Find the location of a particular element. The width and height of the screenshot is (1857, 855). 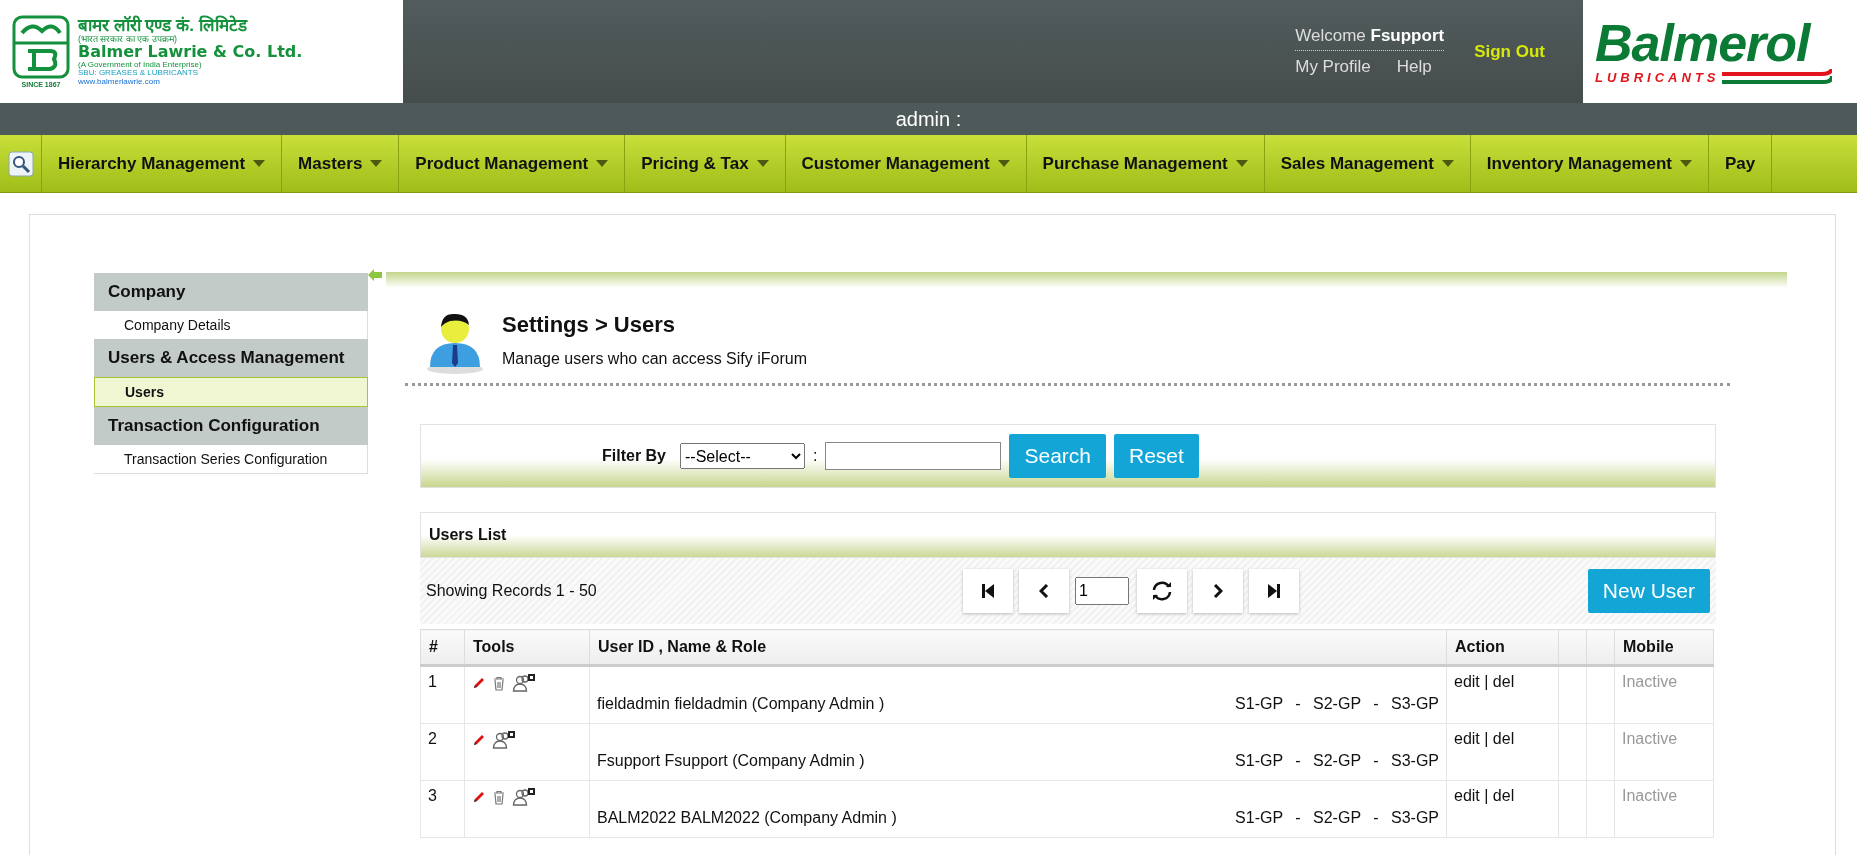

column-header: User ID , Name & Role is located at coordinates (1018, 647).